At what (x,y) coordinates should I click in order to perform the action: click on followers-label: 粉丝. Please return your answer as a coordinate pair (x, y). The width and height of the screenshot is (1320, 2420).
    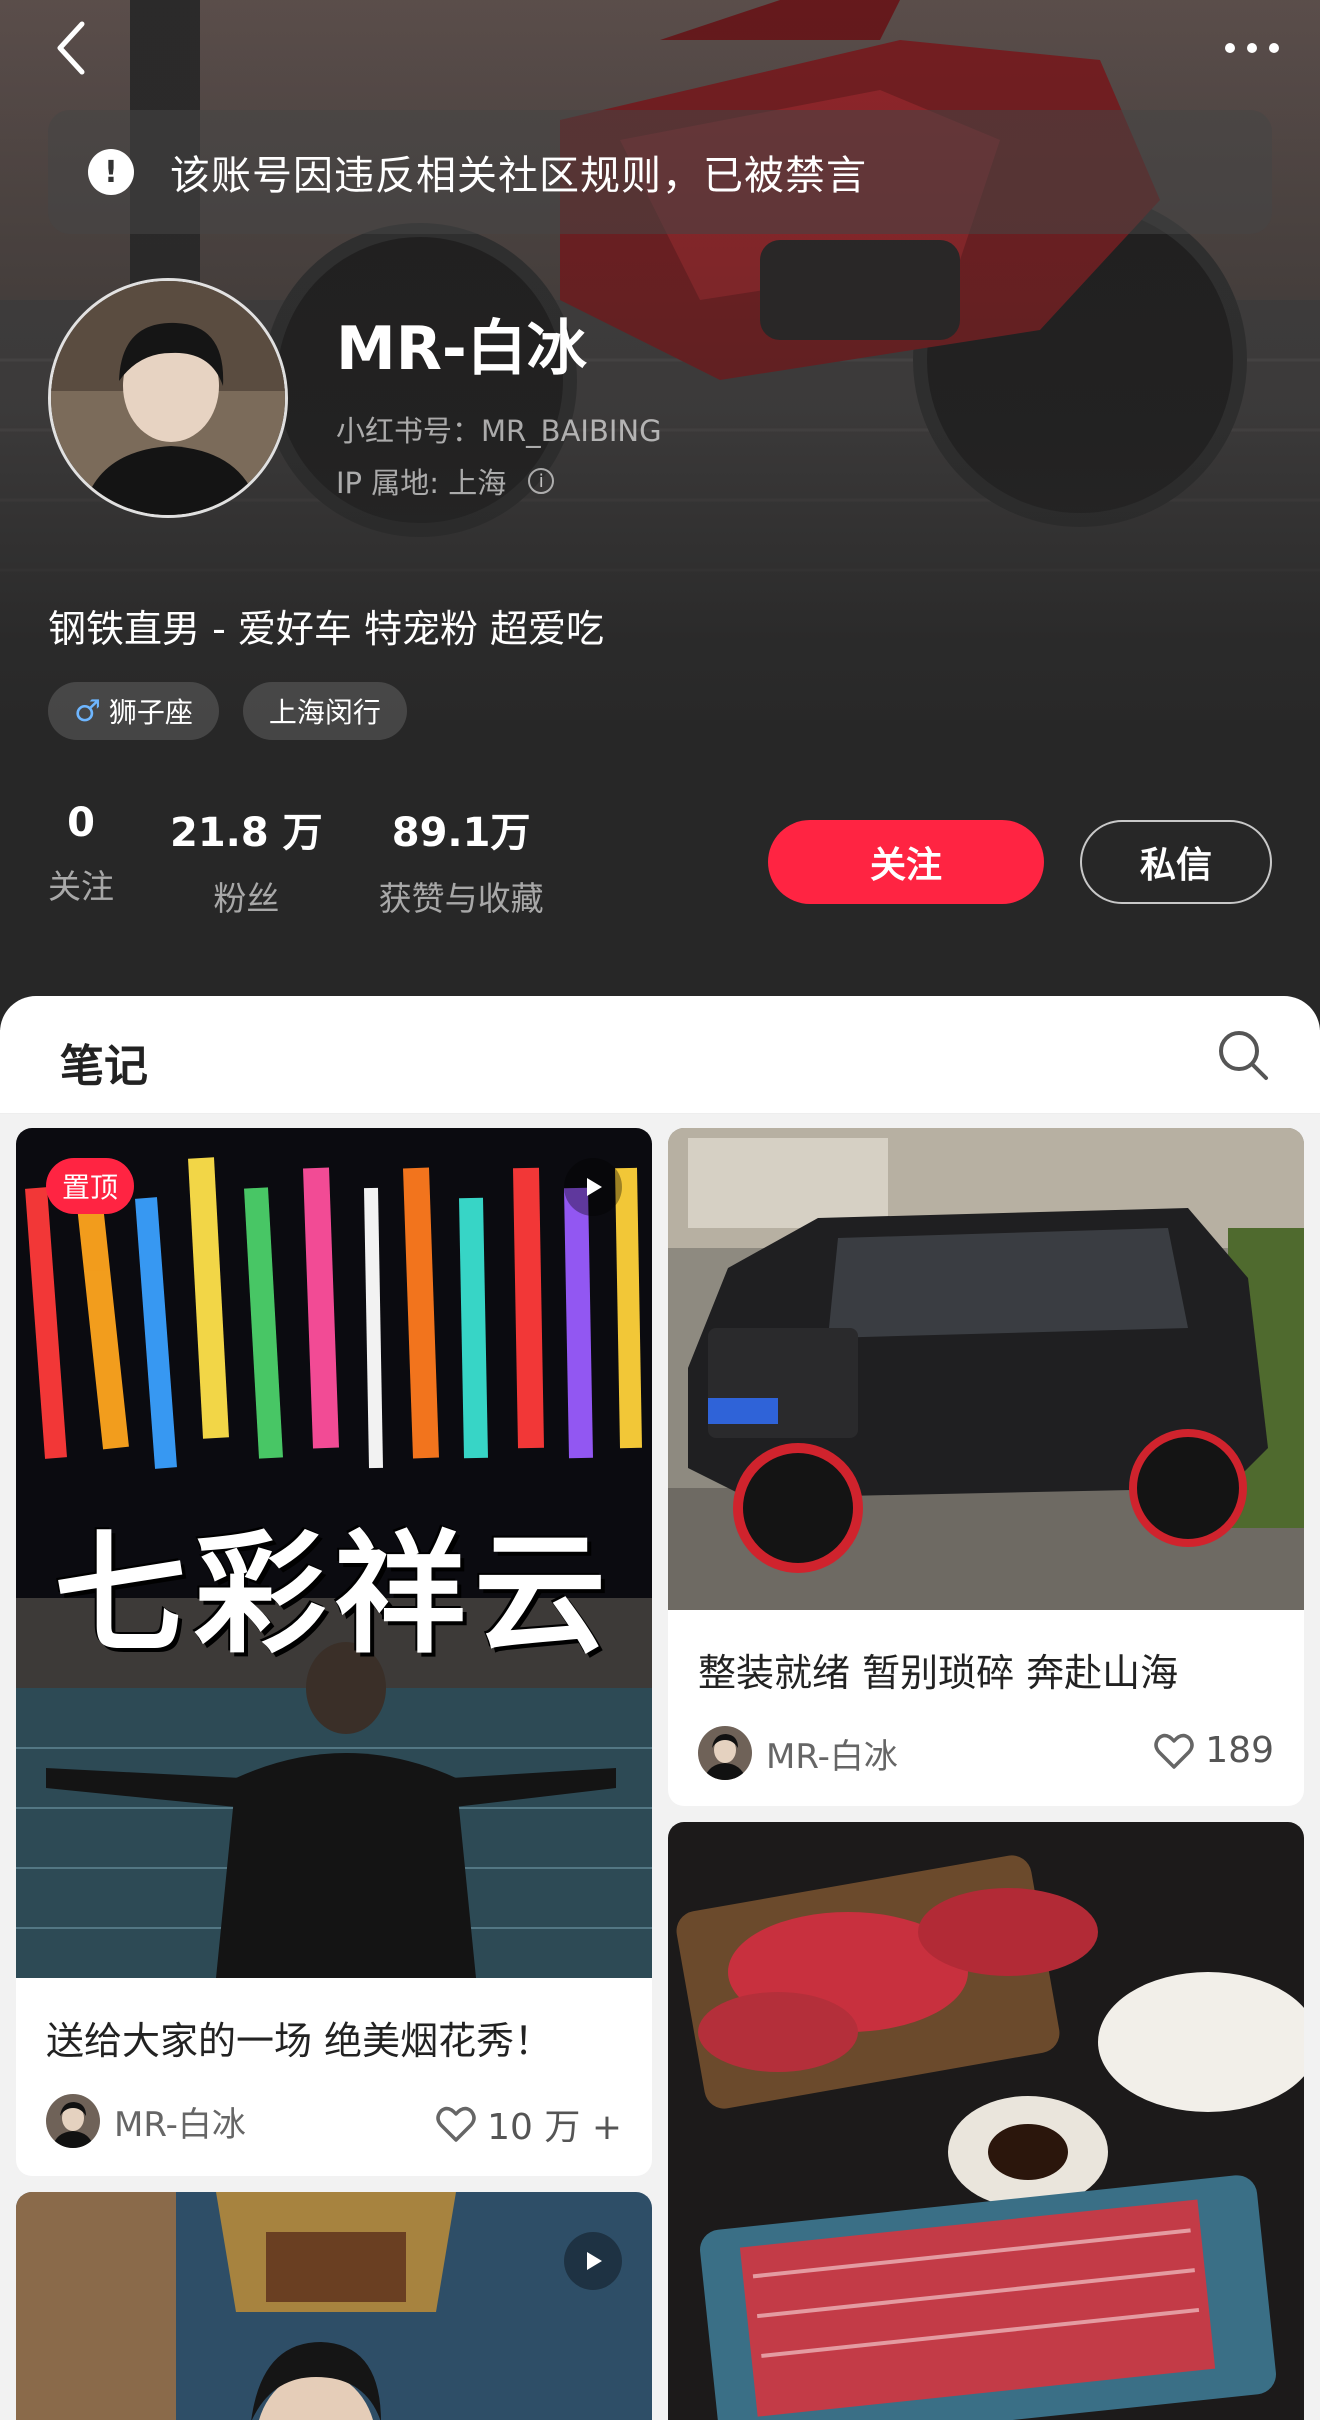
    Looking at the image, I should click on (246, 898).